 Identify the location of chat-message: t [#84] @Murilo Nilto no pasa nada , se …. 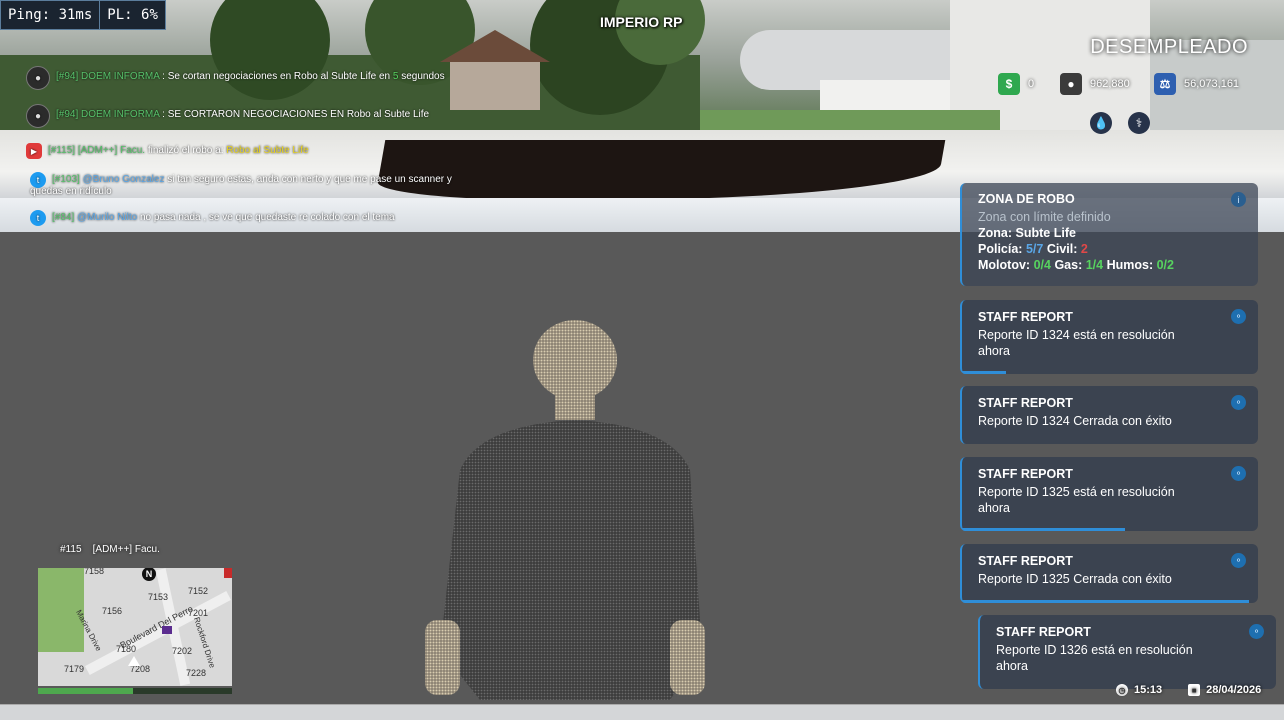
(212, 218).